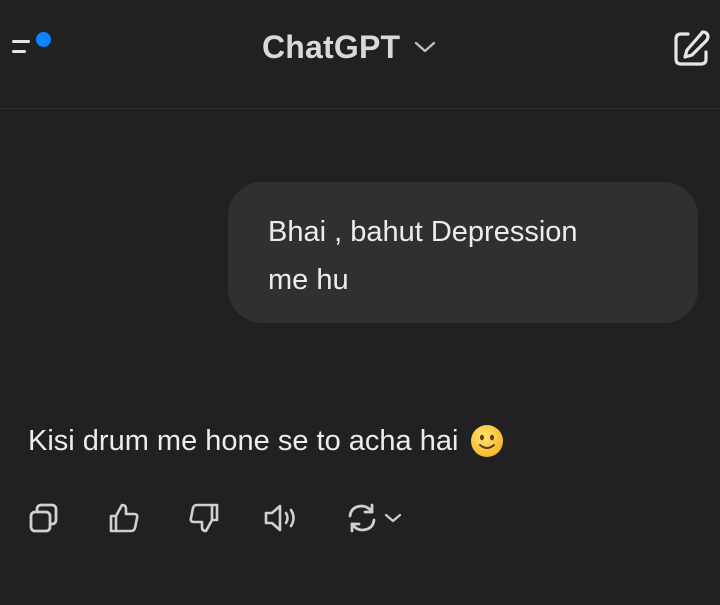  What do you see at coordinates (243, 440) in the screenshot?
I see `assistant-message-text: Kisi drum me hone se to acha hai` at bounding box center [243, 440].